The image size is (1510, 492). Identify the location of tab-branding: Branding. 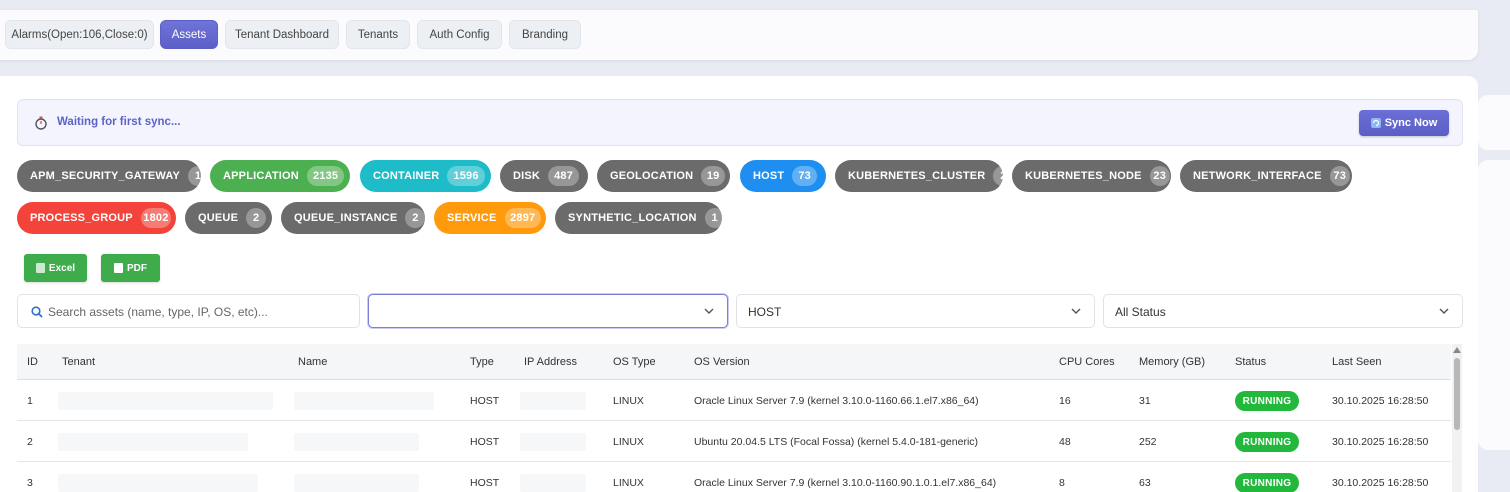
(545, 34).